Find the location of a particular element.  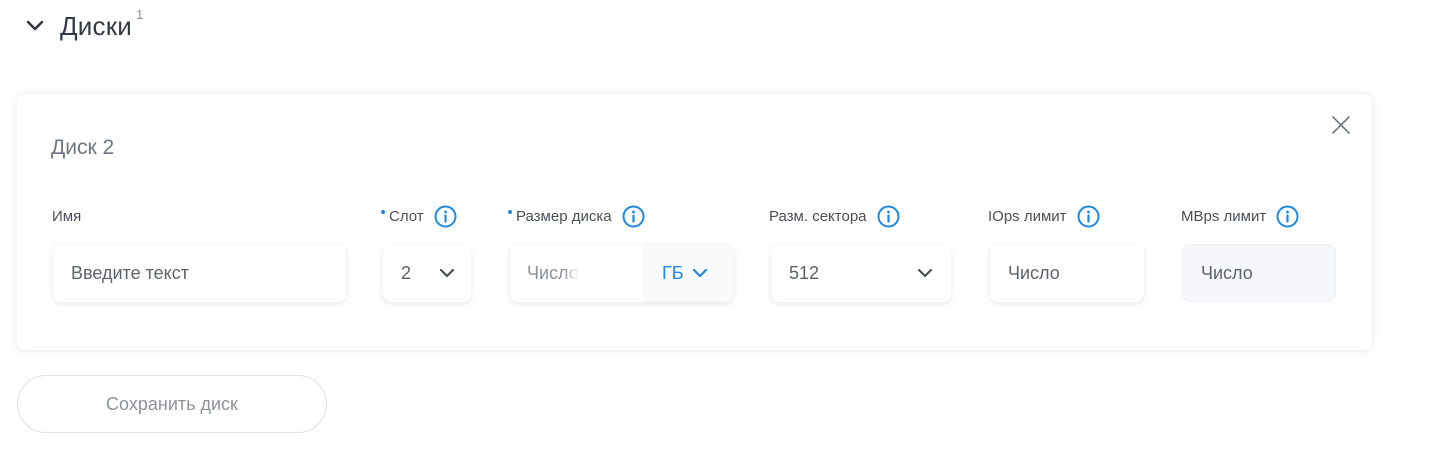

sector-select: 512 is located at coordinates (861, 273).